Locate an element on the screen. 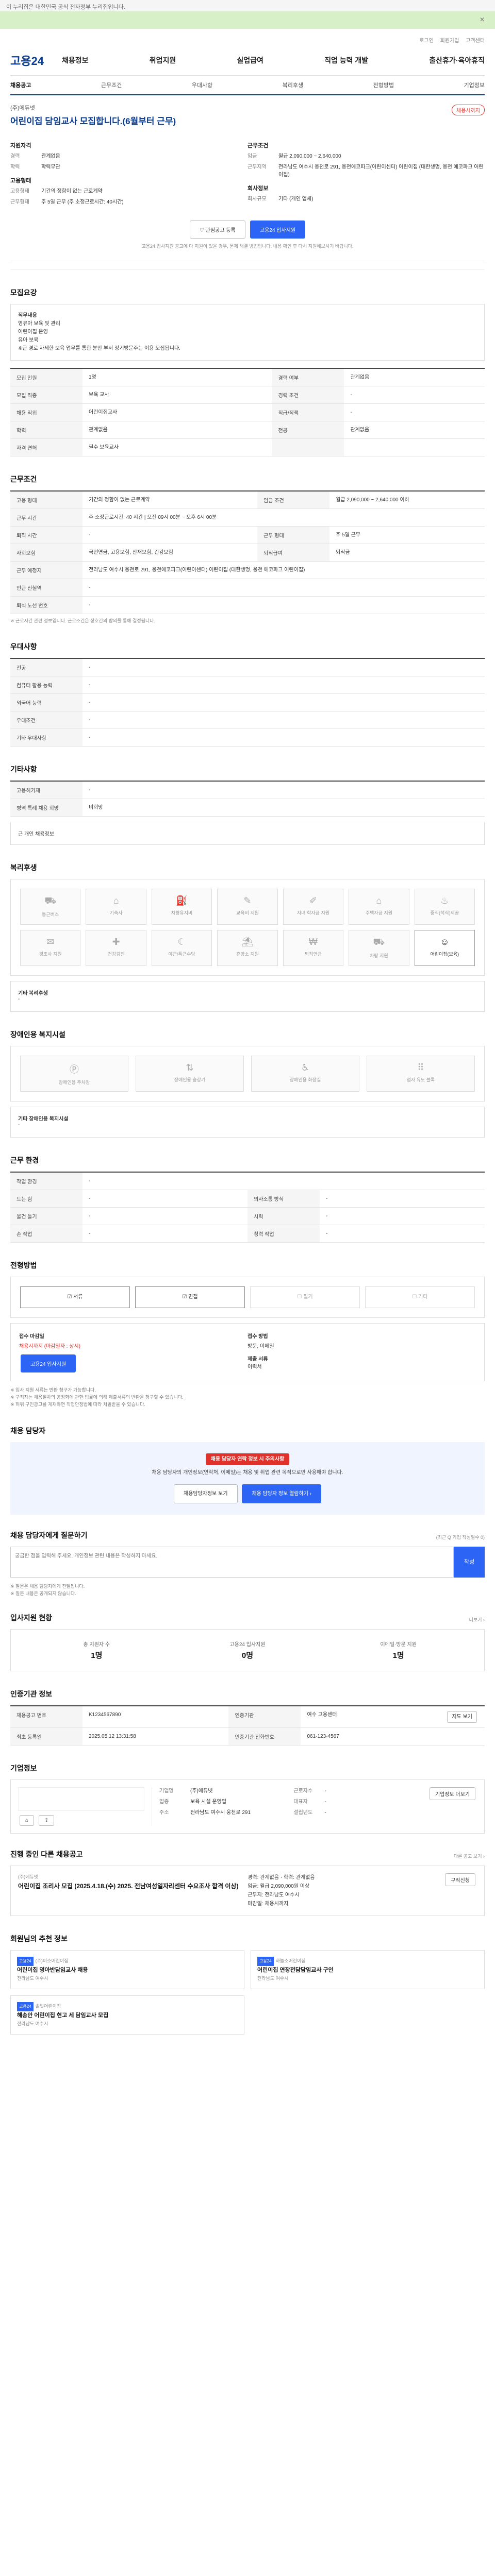  method-item: ☑ 면접 is located at coordinates (190, 1297).